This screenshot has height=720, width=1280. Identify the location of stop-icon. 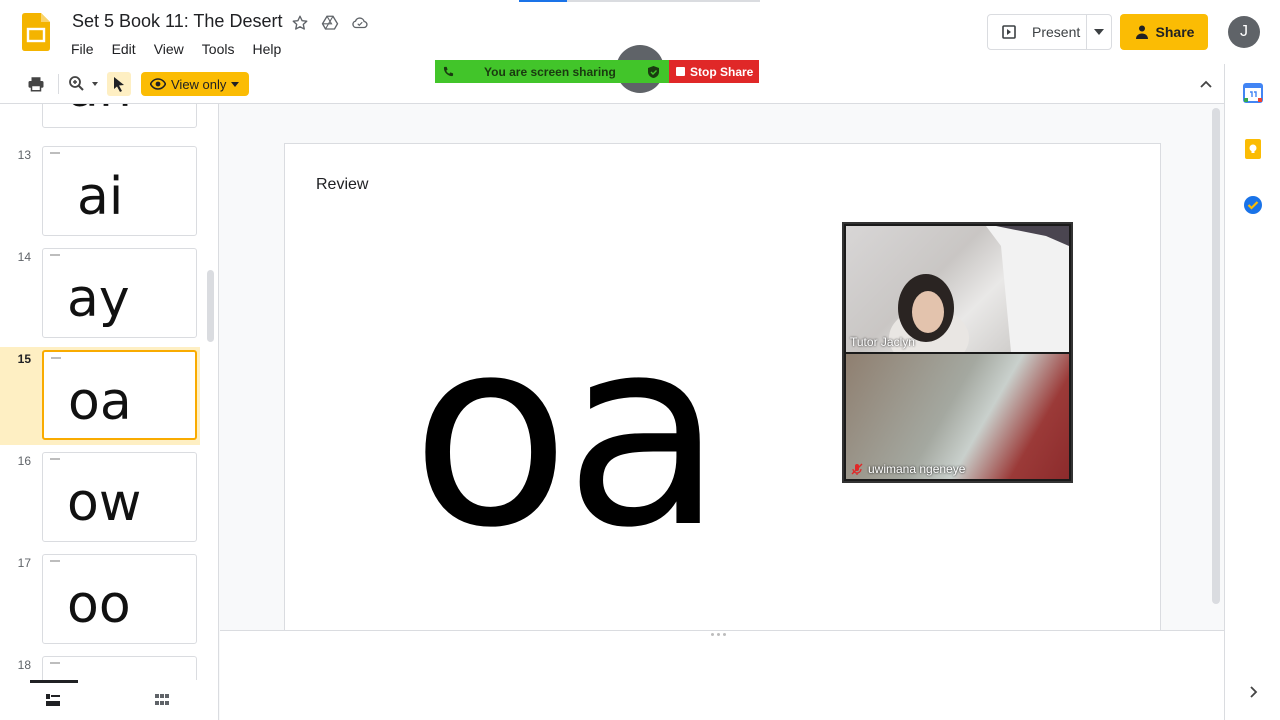
(680, 71).